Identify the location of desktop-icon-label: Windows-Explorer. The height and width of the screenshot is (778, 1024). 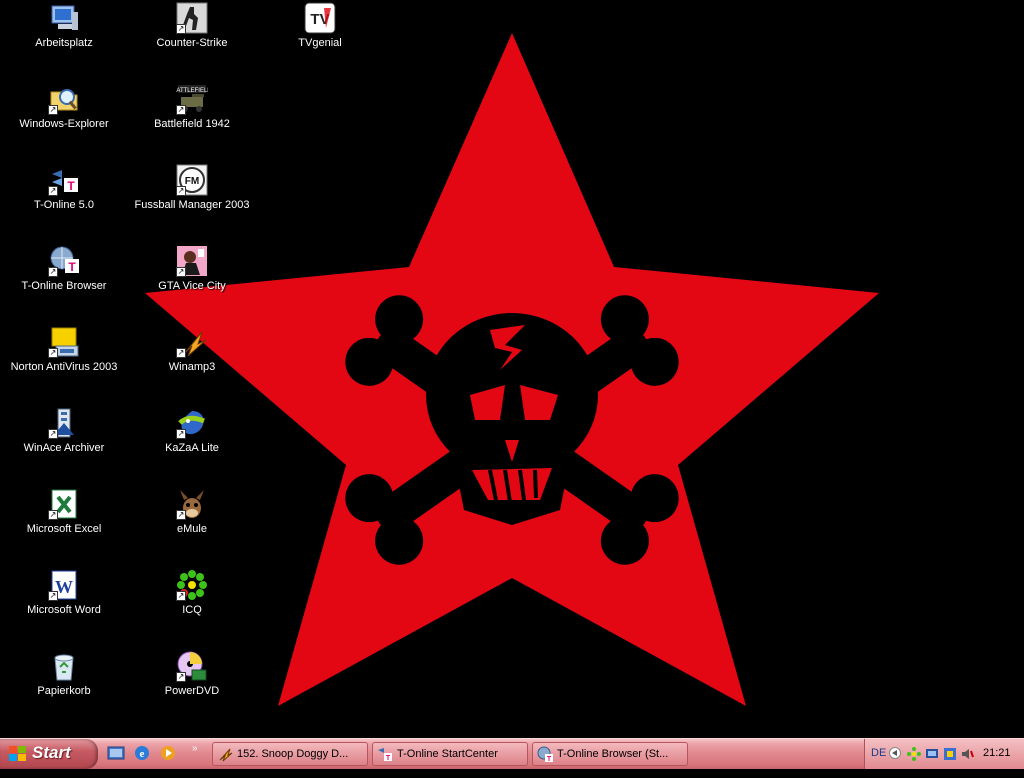
(64, 124).